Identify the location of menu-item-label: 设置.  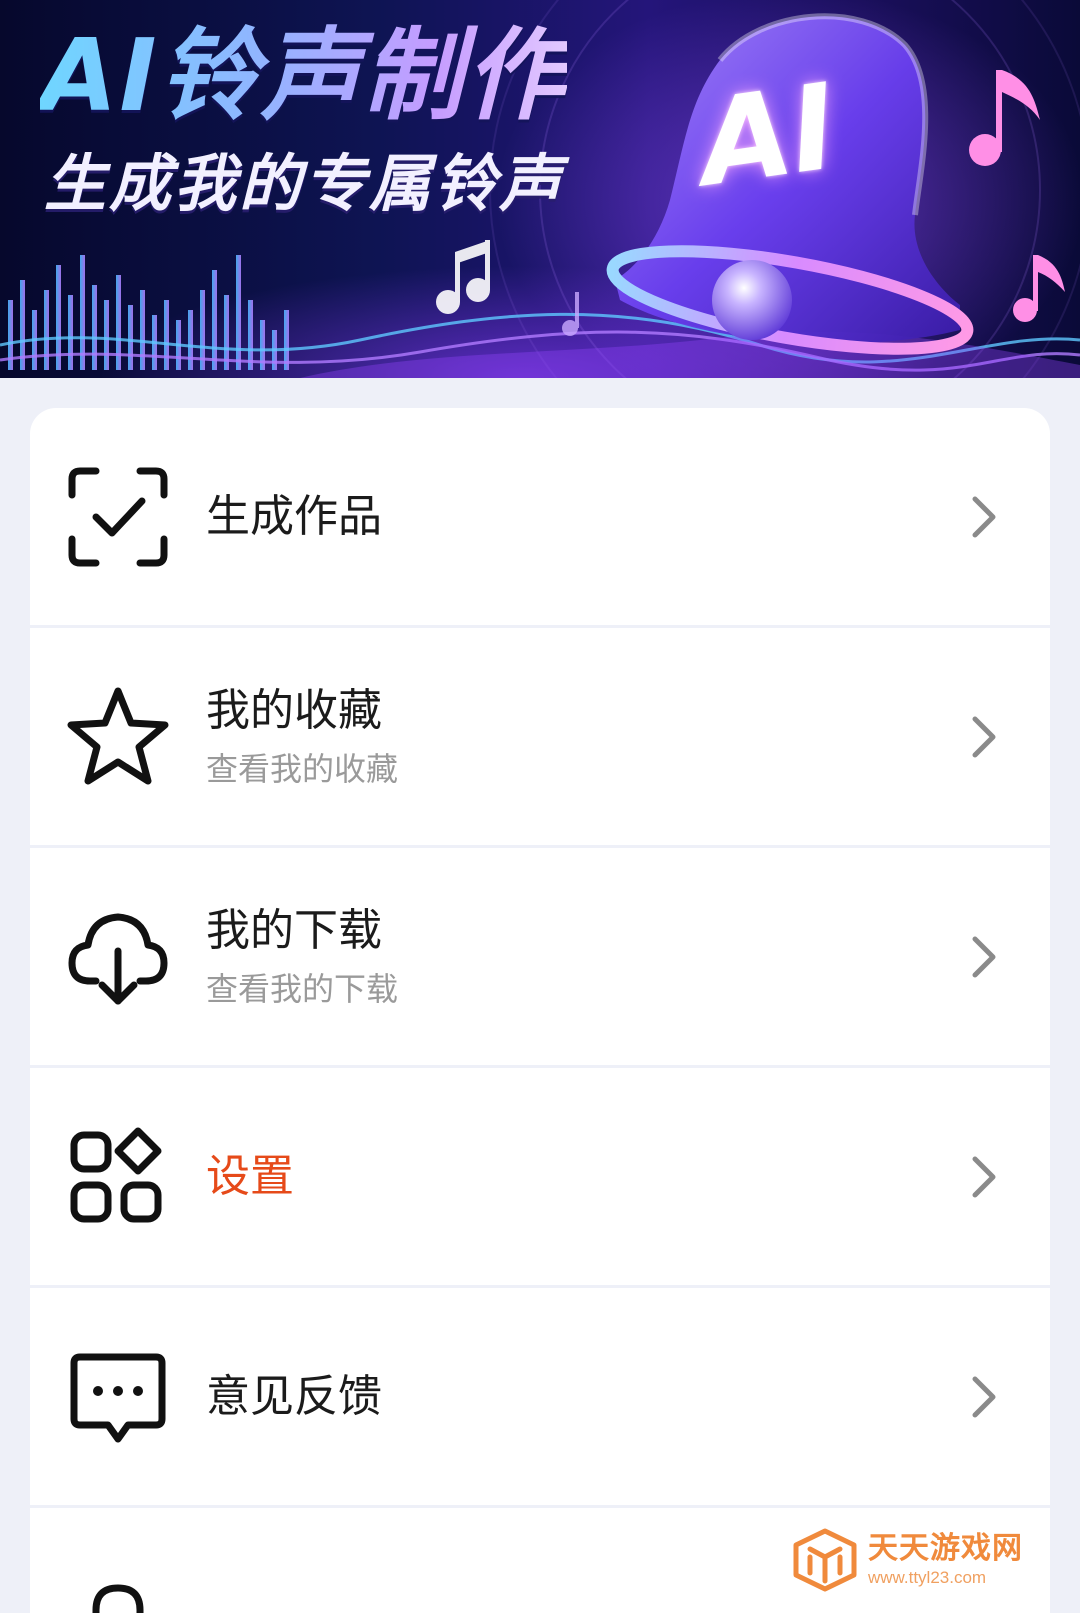
(250, 1176).